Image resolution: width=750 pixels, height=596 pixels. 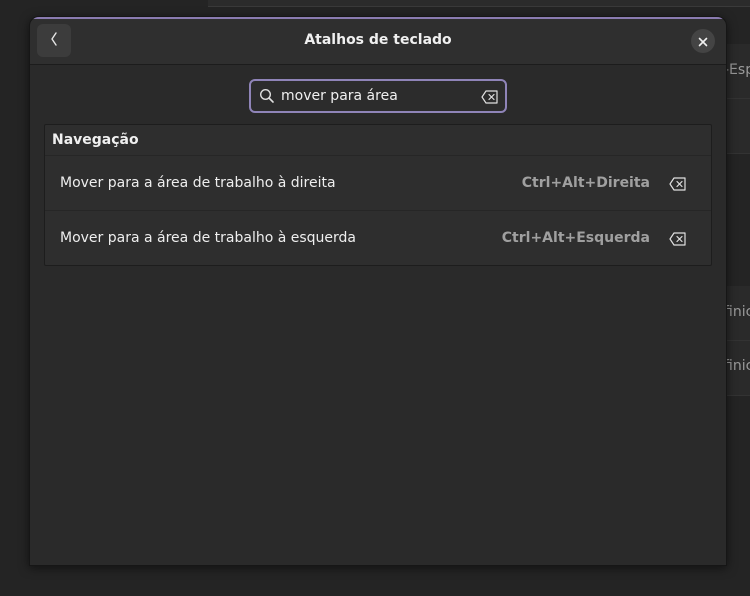 What do you see at coordinates (378, 18) in the screenshot?
I see `dialog-accent-line` at bounding box center [378, 18].